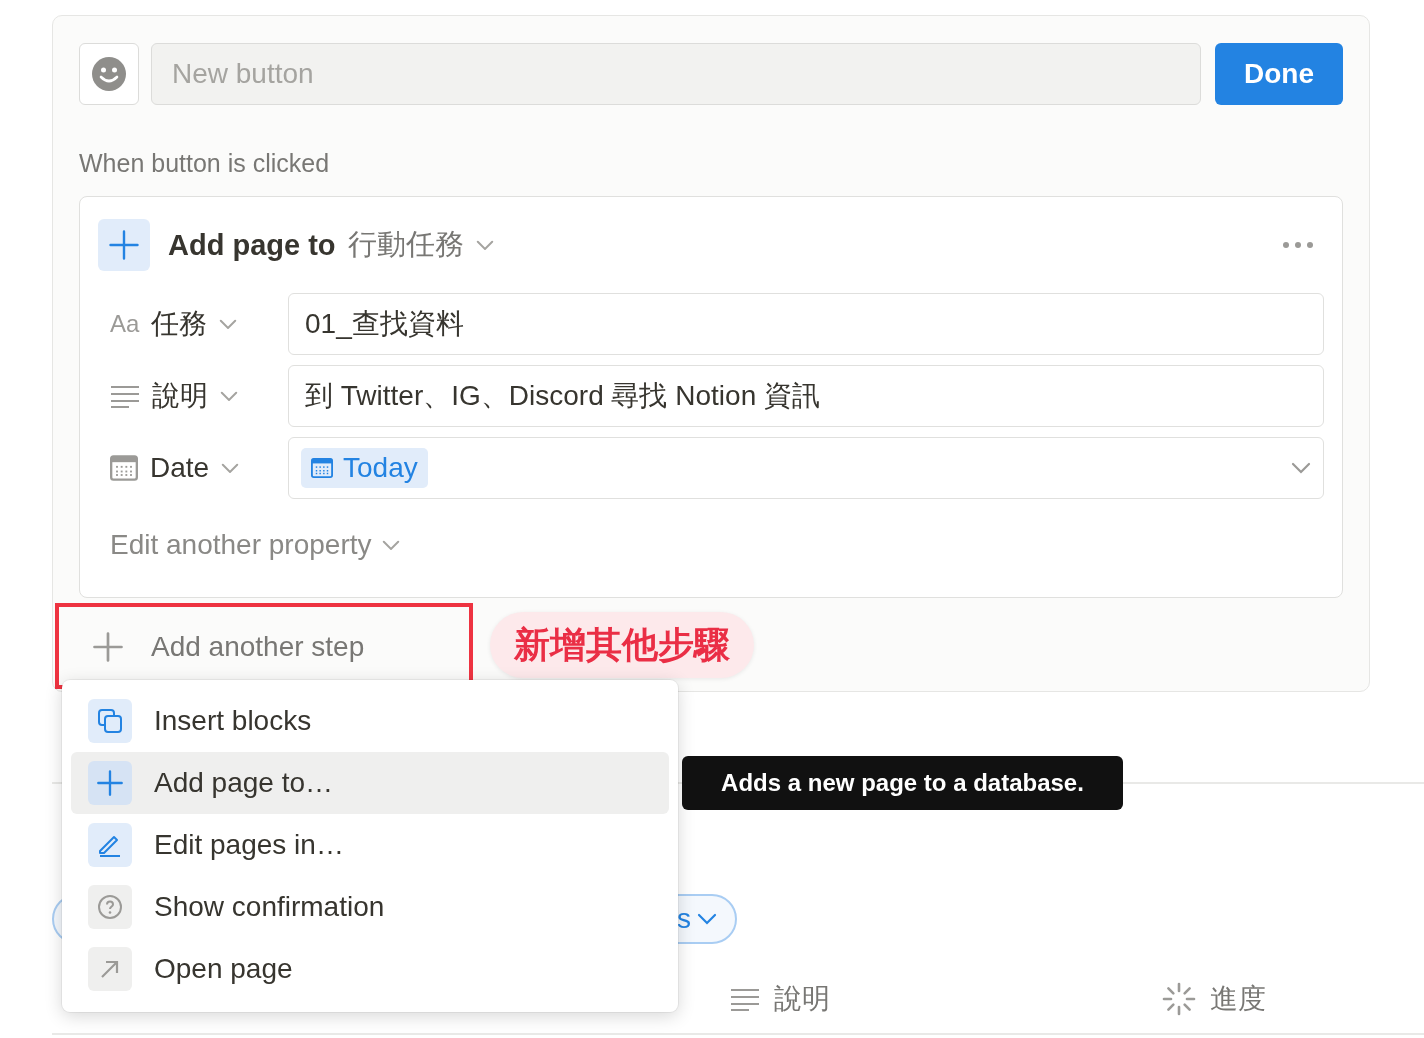 The image size is (1424, 1038). I want to click on action-title: Add page to, so click(252, 245).